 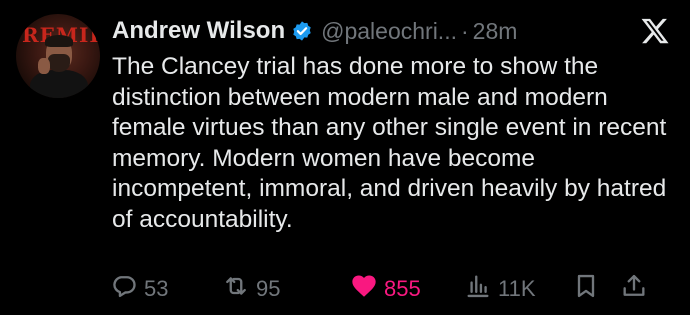 I want to click on x-logo-icon, so click(x=655, y=31).